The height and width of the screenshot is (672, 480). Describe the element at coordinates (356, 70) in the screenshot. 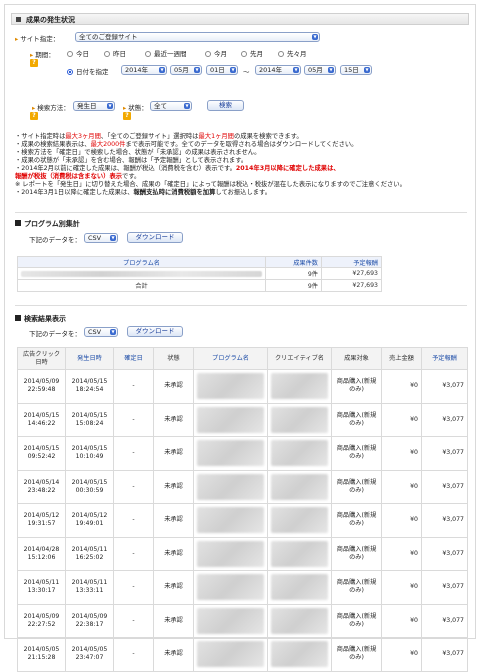

I see `to-day-select: 15日 ▼` at that location.